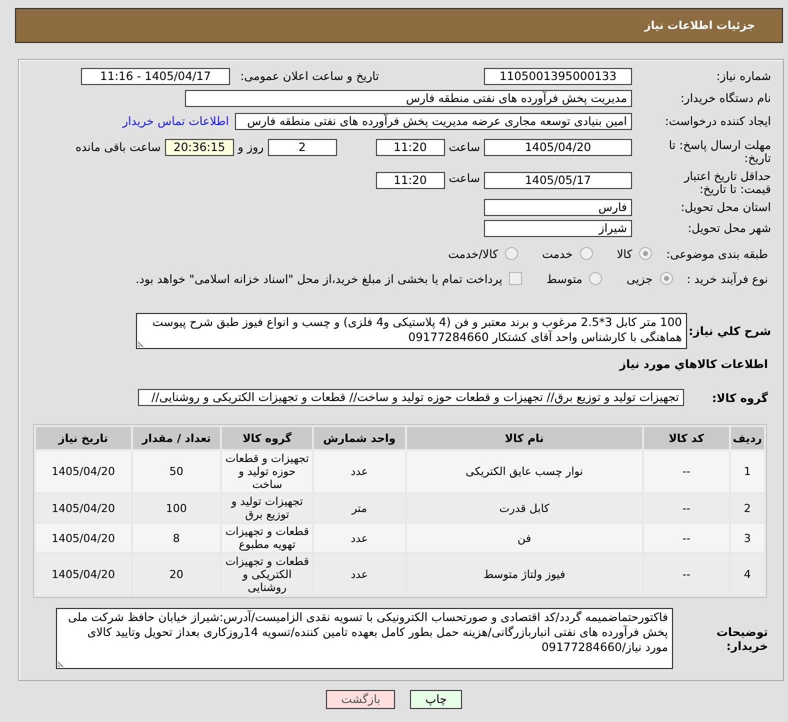  What do you see at coordinates (251, 147) in the screenshot?
I see `days-label: روز و` at bounding box center [251, 147].